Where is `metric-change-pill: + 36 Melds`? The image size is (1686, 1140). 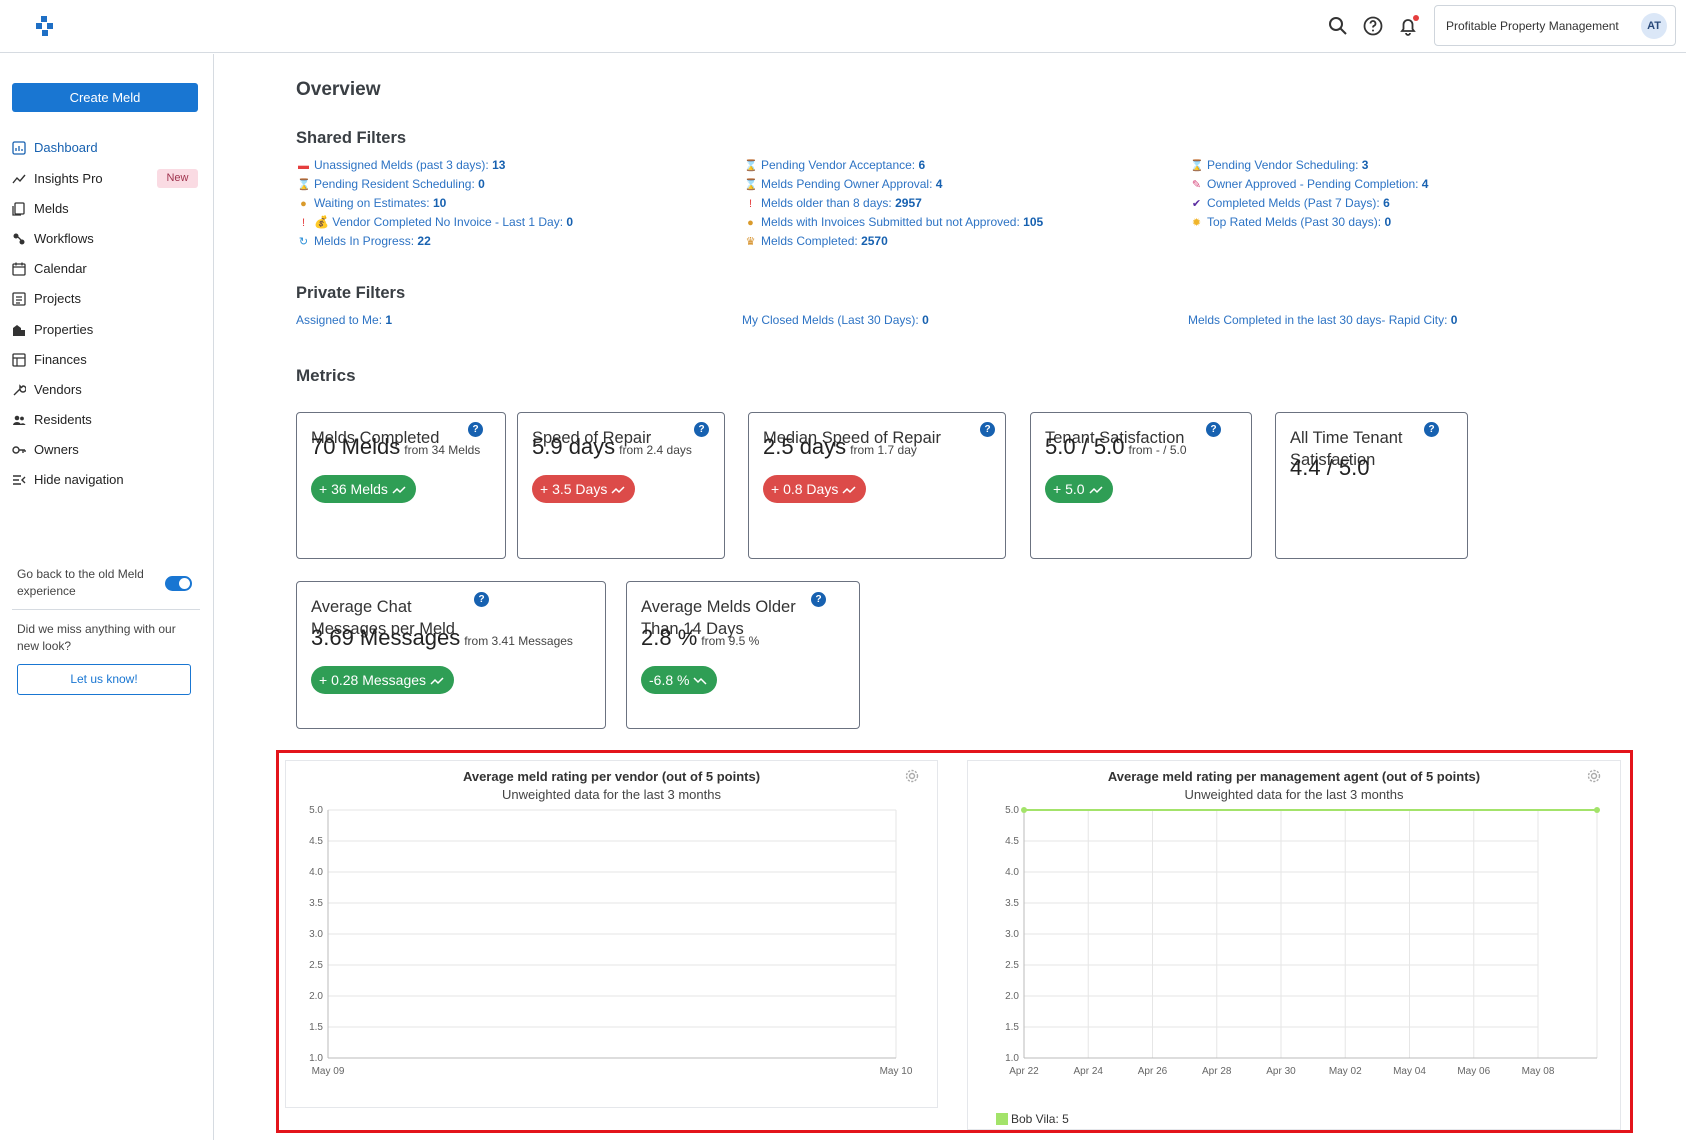
metric-change-pill: + 36 Melds is located at coordinates (363, 489).